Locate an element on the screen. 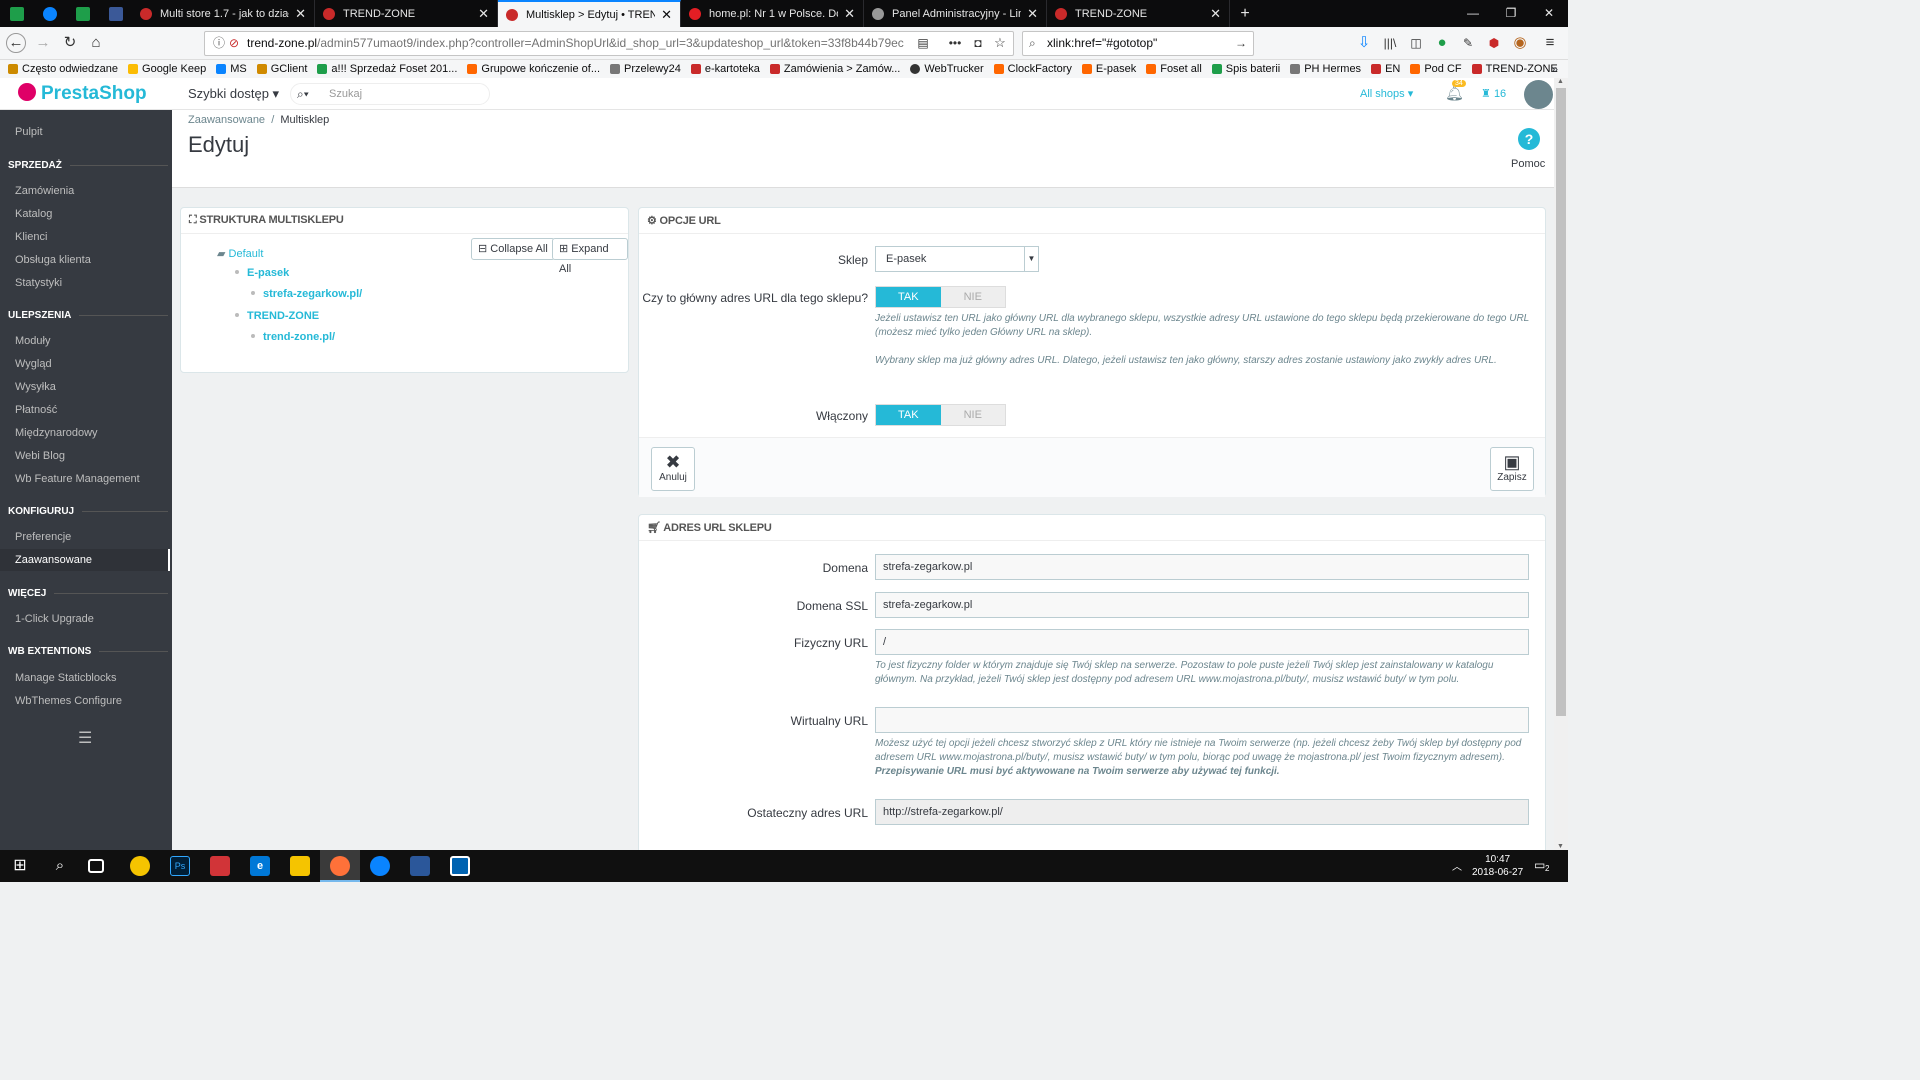 The width and height of the screenshot is (1920, 1080). forward-icon: → is located at coordinates (43, 43).